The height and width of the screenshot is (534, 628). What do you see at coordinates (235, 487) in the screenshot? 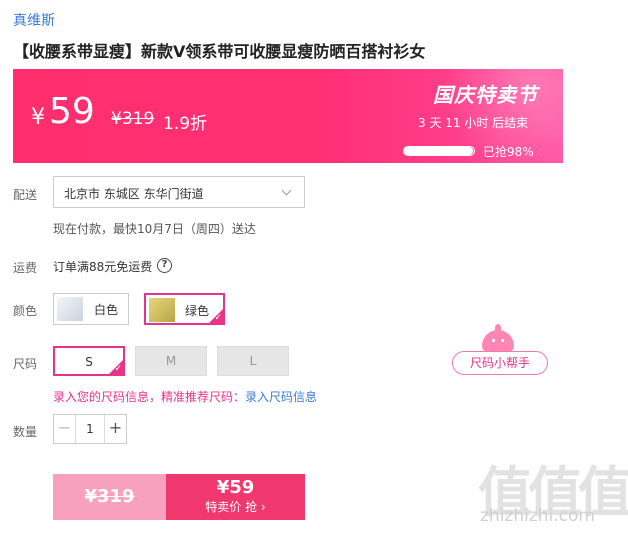
I see `special-price: ¥59` at bounding box center [235, 487].